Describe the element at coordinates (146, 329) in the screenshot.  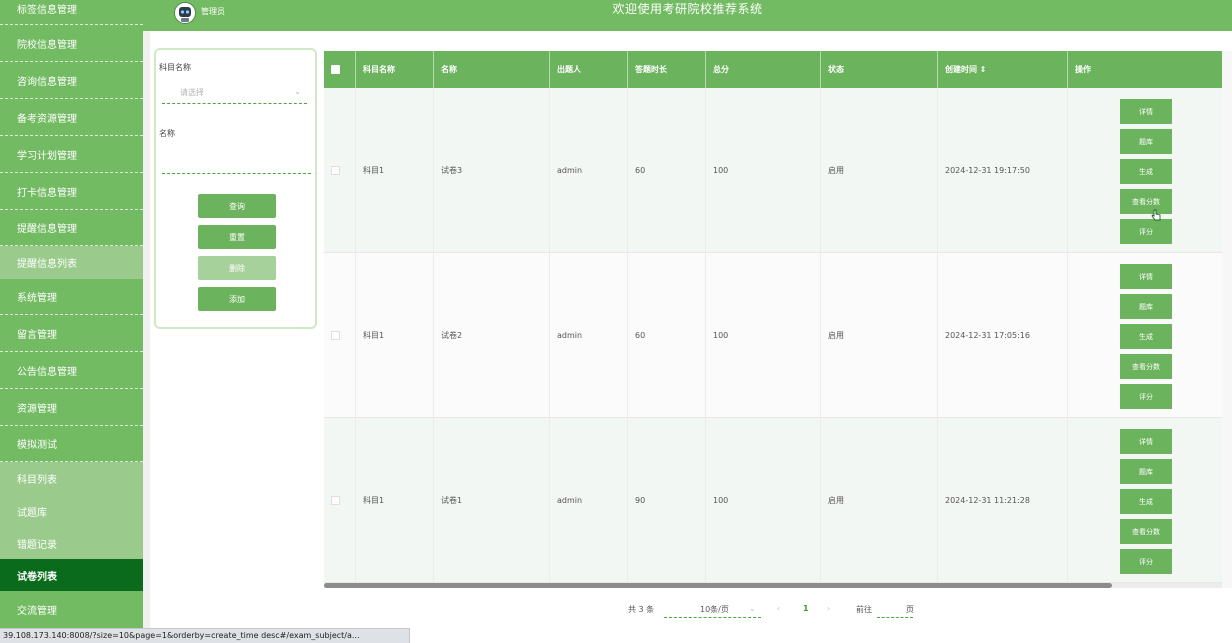
I see `divider` at that location.